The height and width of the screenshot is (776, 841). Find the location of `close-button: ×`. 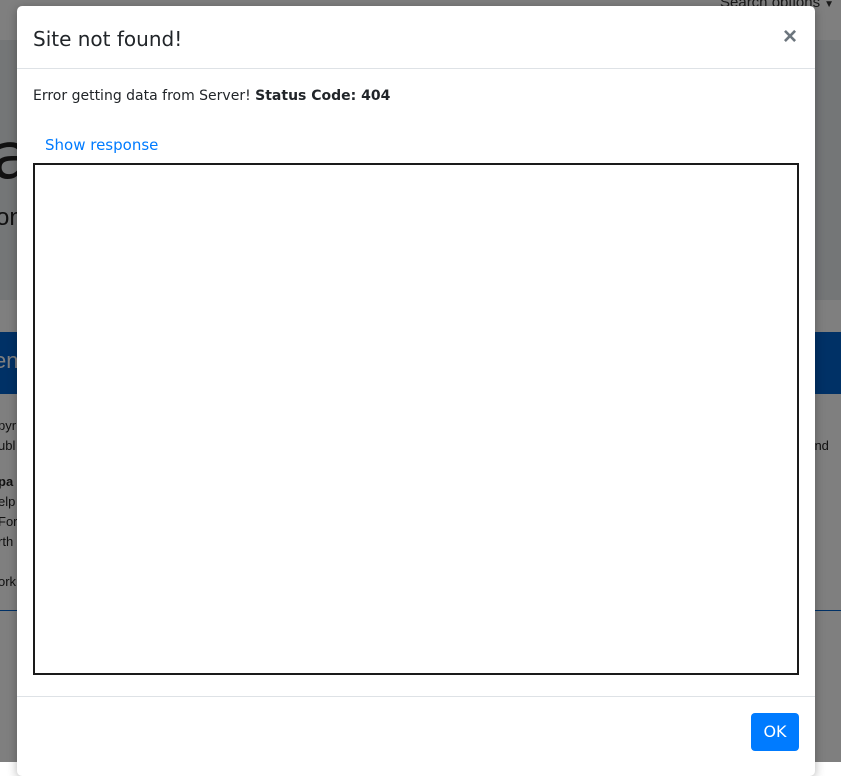

close-button: × is located at coordinates (790, 37).